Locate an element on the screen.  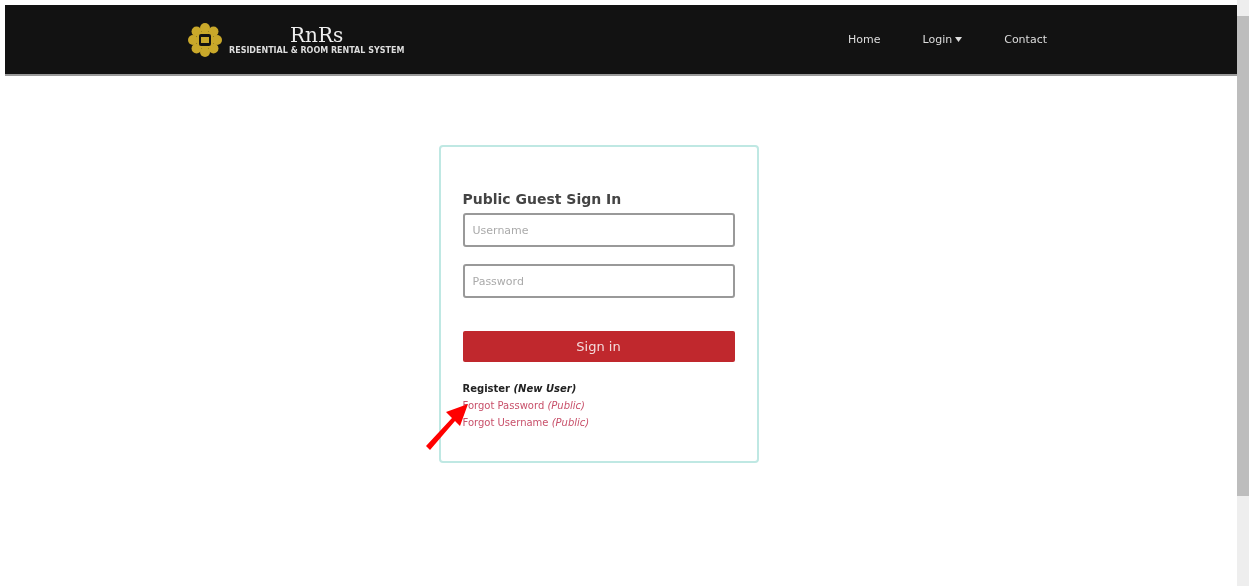
input-field: Password is located at coordinates (598, 281).